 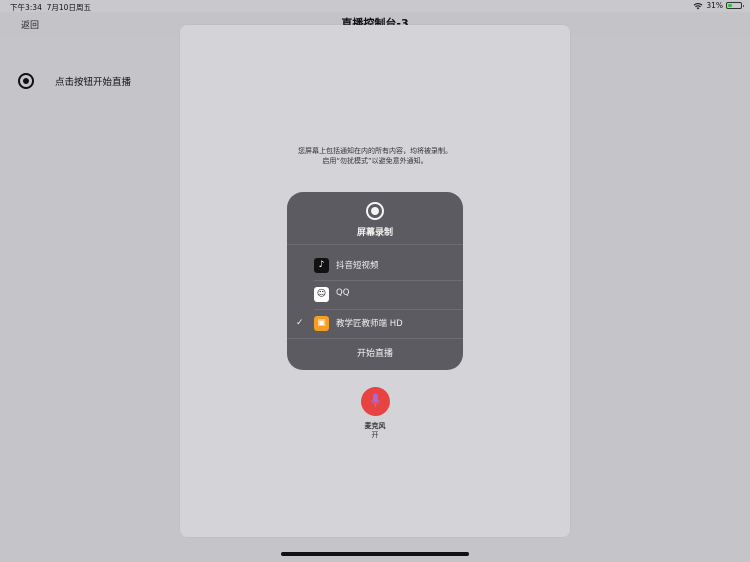 I want to click on app-name: QQ, so click(x=343, y=293).